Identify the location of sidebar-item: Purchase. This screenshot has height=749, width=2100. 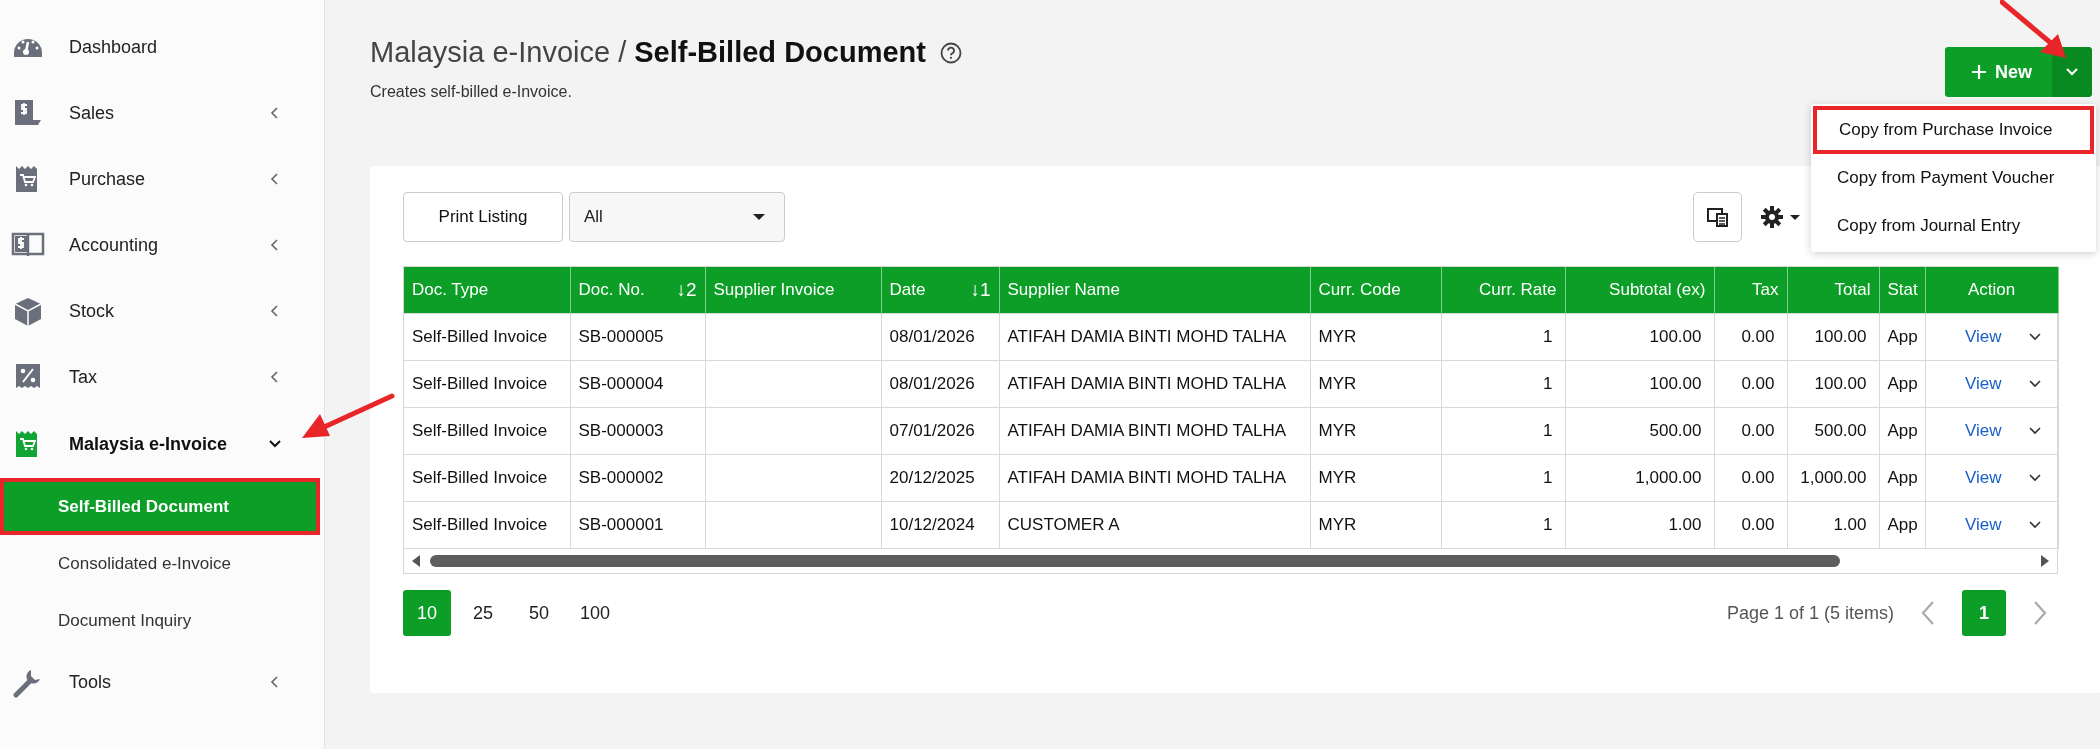
(162, 179).